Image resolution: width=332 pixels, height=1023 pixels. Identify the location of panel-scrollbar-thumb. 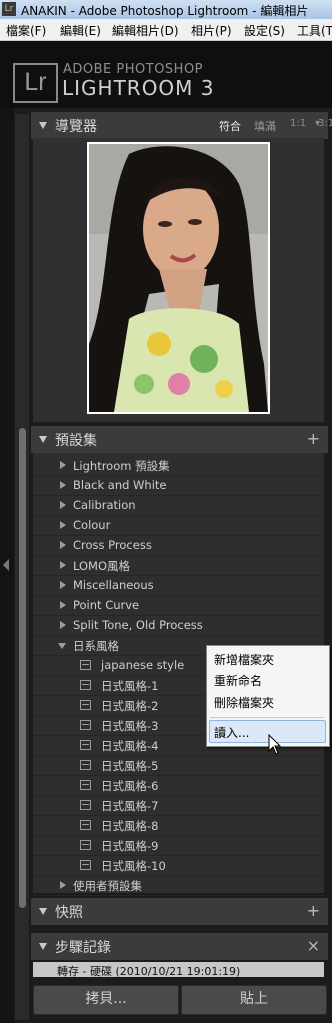
(22, 668).